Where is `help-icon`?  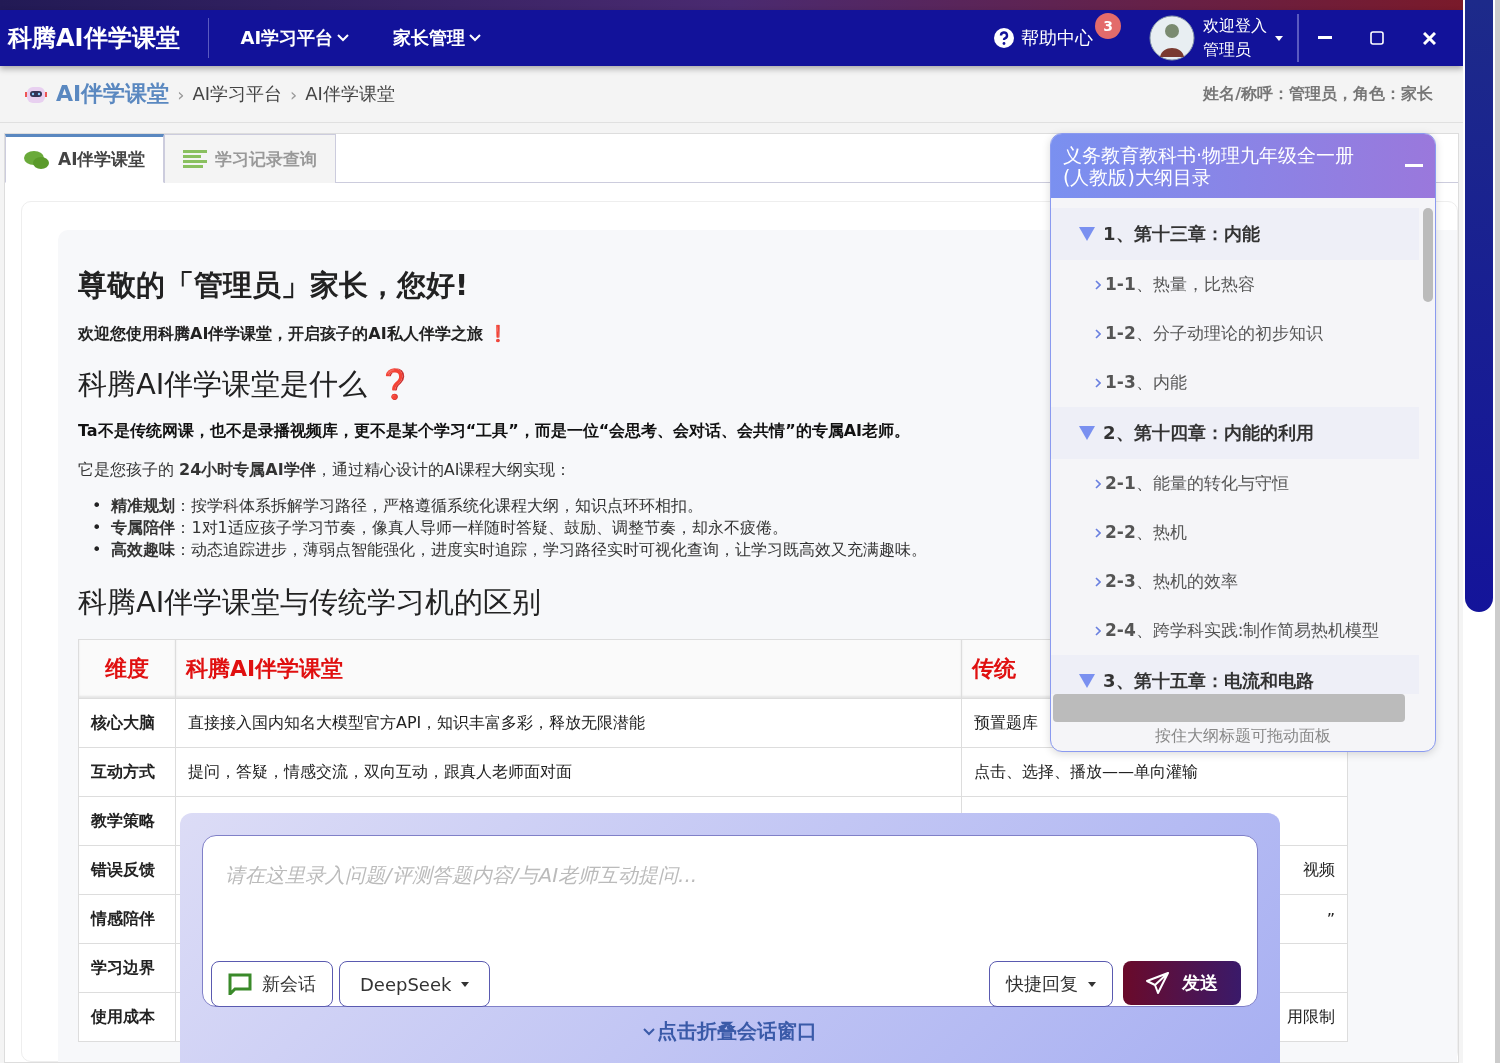
help-icon is located at coordinates (1004, 38).